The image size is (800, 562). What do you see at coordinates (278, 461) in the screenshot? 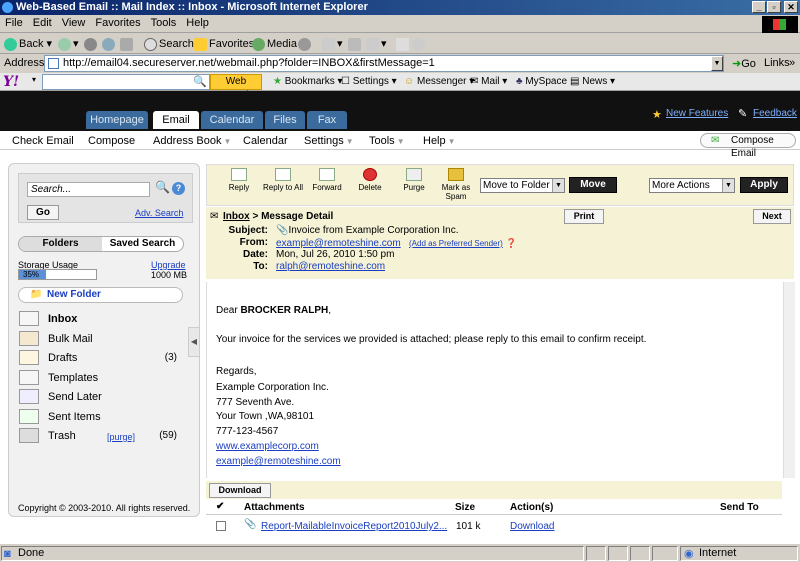
I see `sig-email-link: example@remoteshine.com` at bounding box center [278, 461].